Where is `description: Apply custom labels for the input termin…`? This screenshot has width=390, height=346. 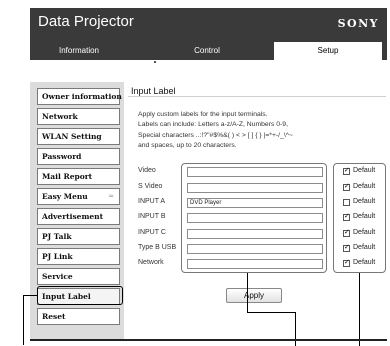
description: Apply custom labels for the input termin… is located at coordinates (238, 130).